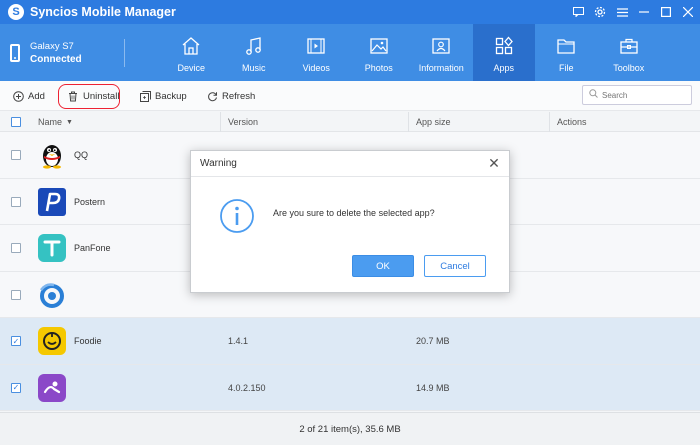 The height and width of the screenshot is (445, 700). I want to click on actions-column-header: Actions, so click(572, 122).